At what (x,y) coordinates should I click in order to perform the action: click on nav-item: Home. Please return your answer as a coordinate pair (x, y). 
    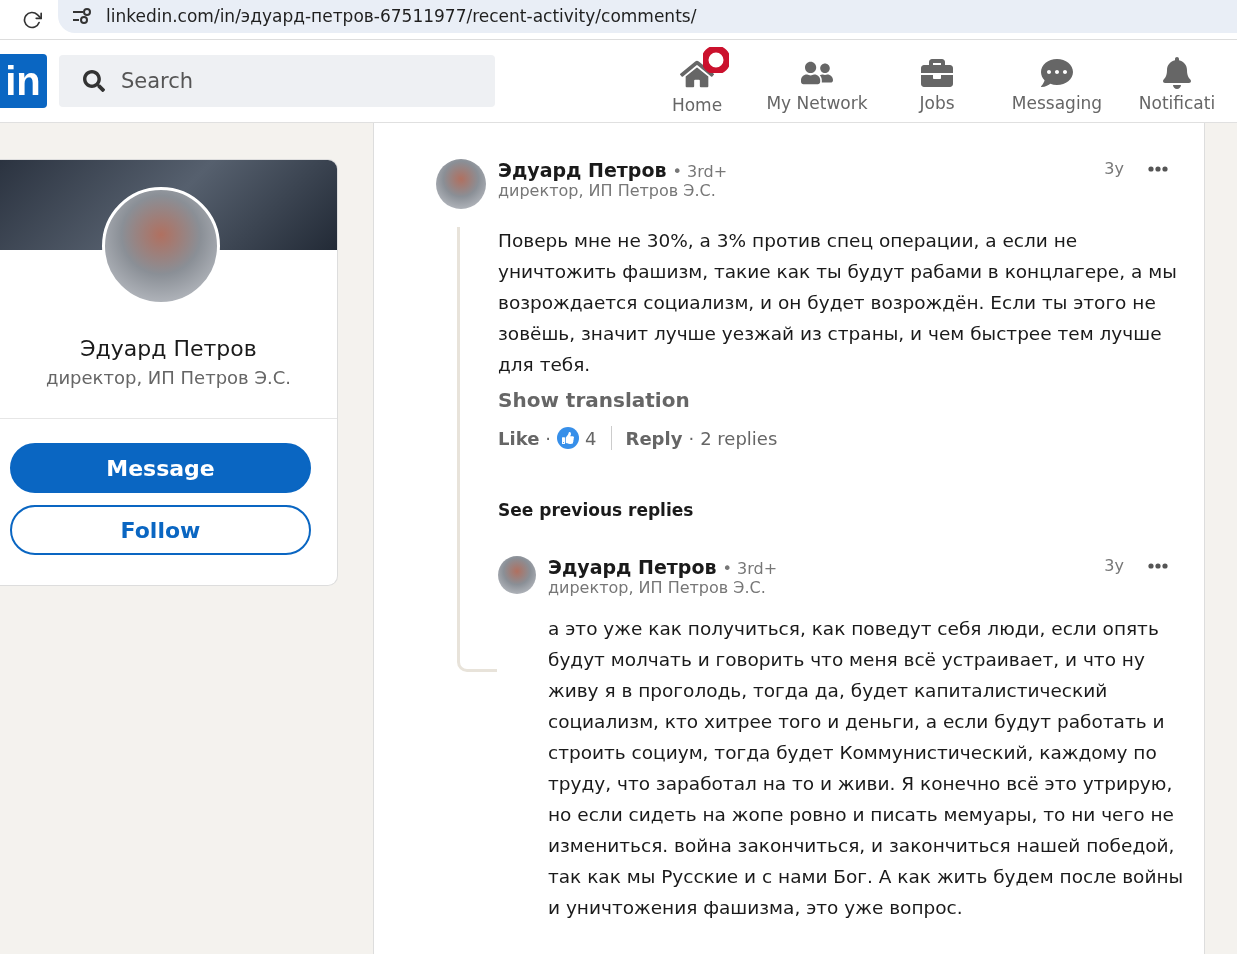
    Looking at the image, I should click on (697, 81).